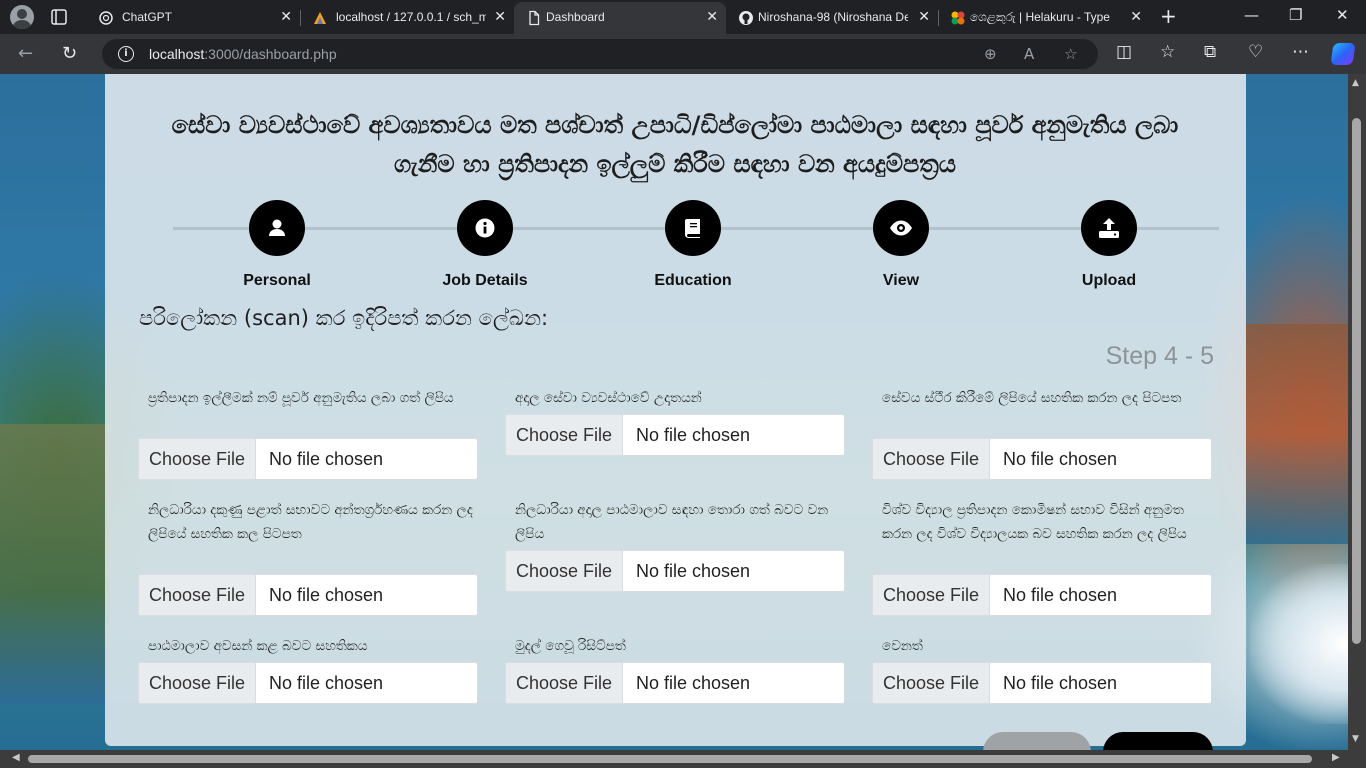 The image size is (1366, 768). What do you see at coordinates (1343, 54) in the screenshot?
I see `copilot-icon` at bounding box center [1343, 54].